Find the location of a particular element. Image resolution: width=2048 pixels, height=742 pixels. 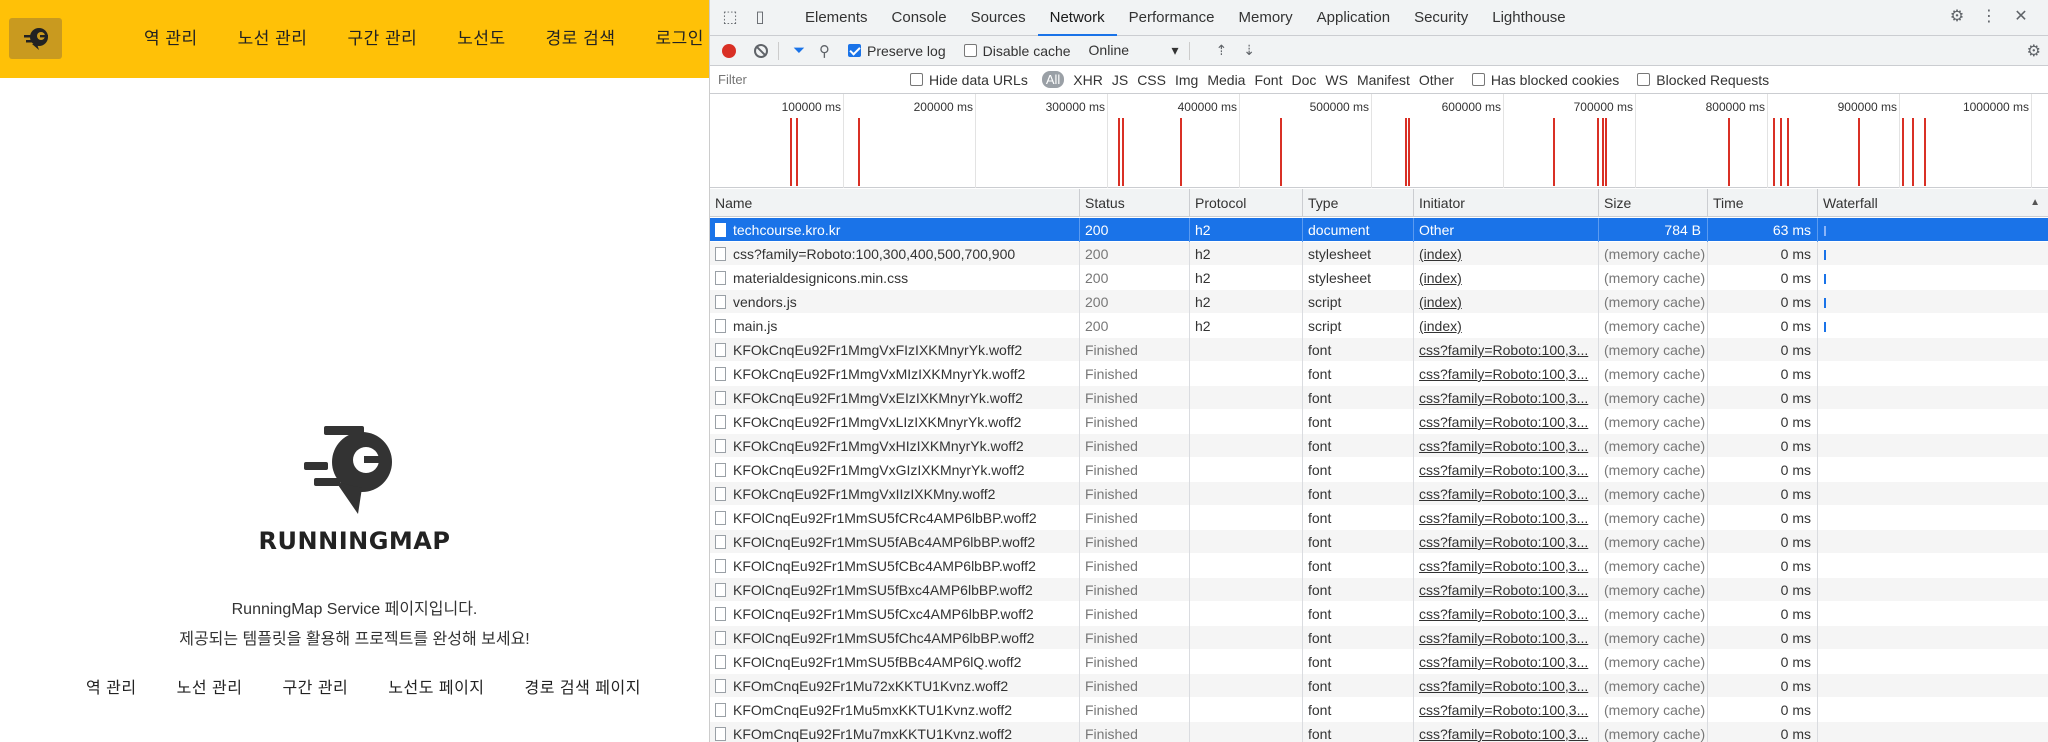

blocked-requests-checkbox: Blocked Requests is located at coordinates (1703, 80).